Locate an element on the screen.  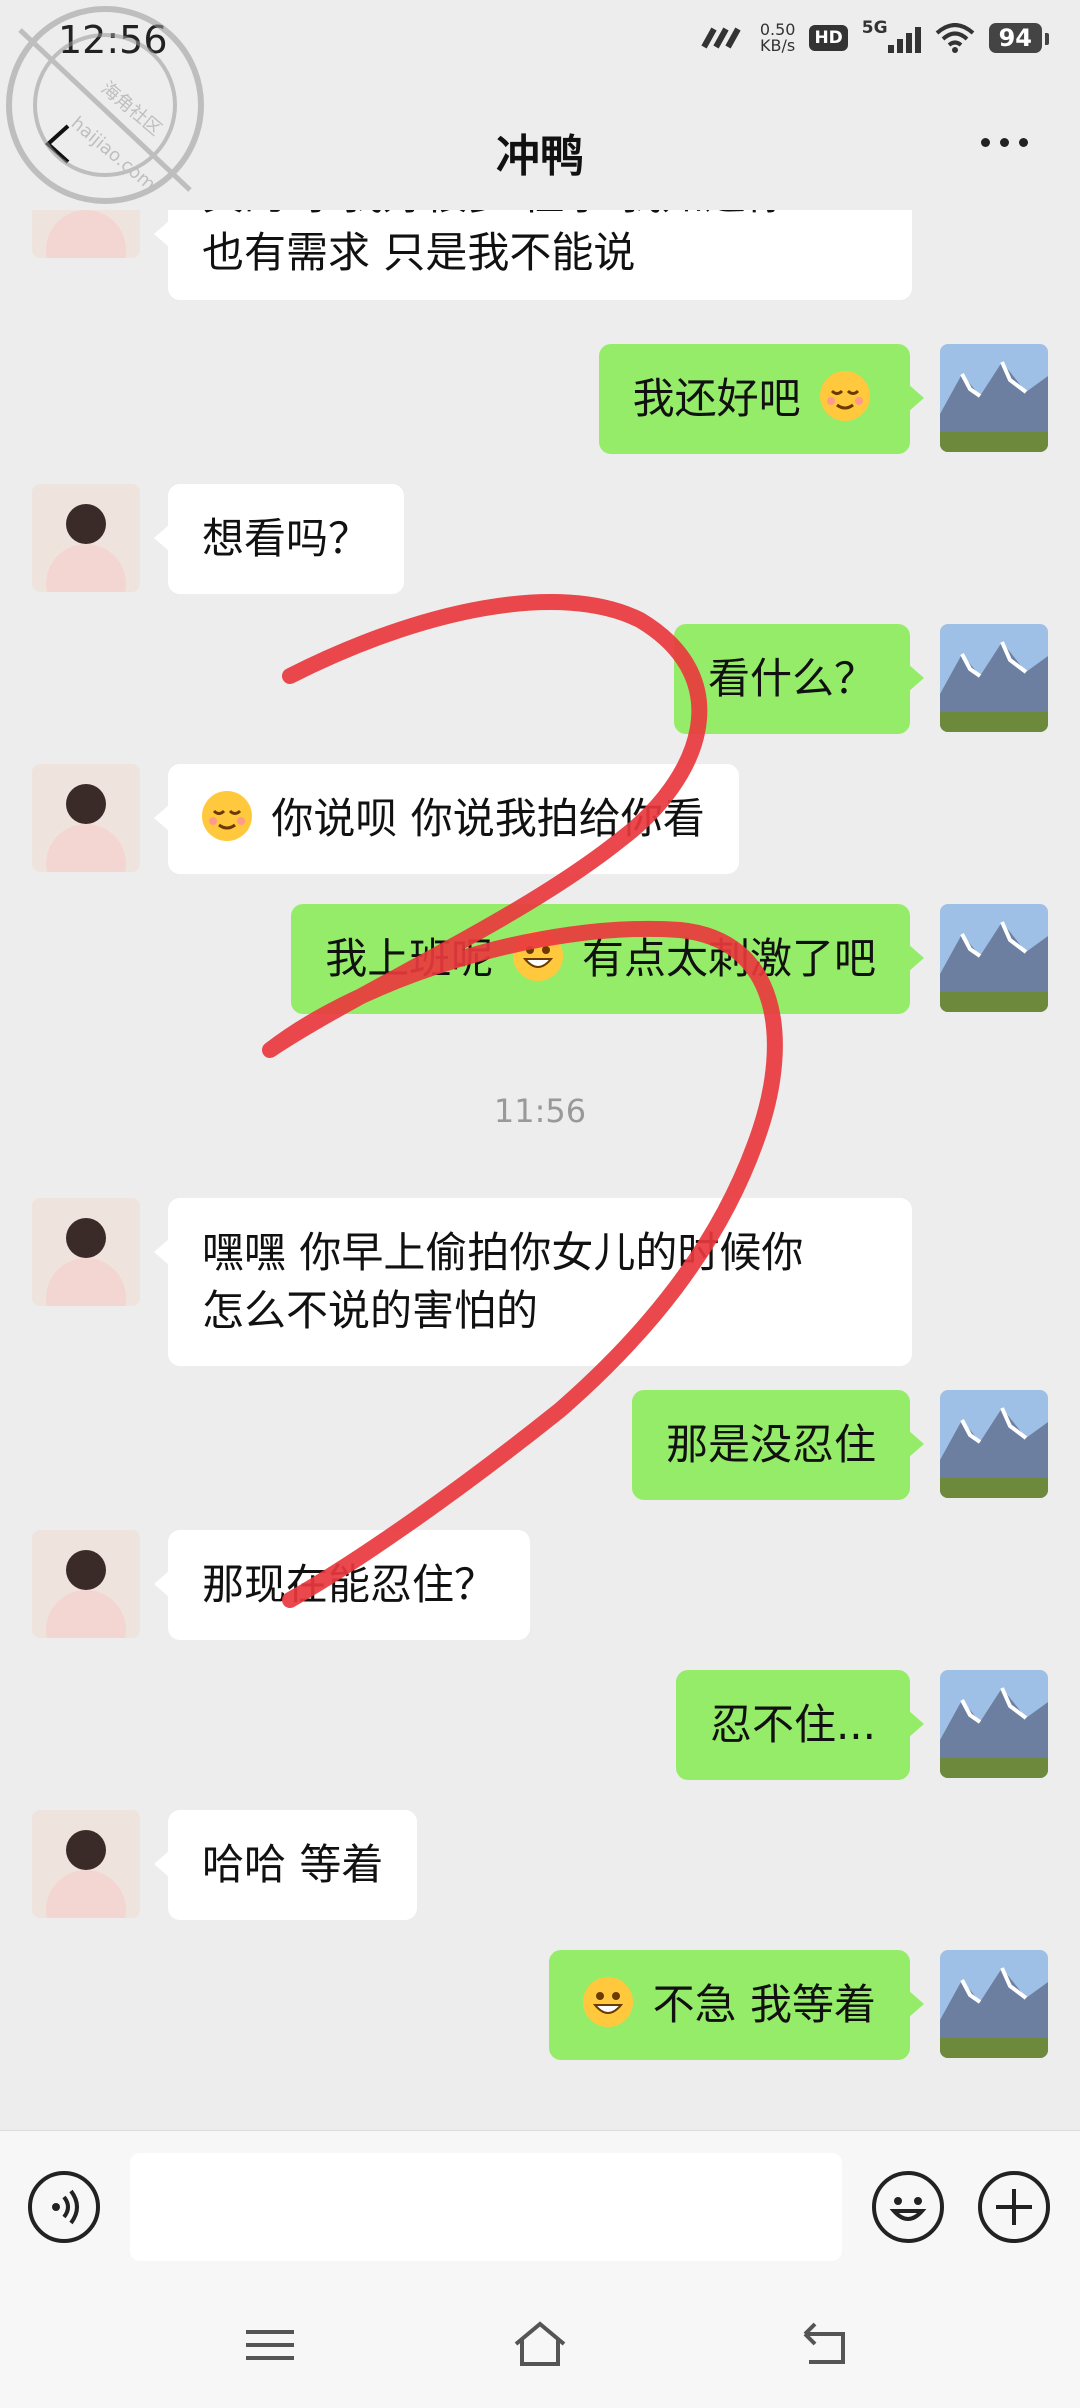
message-text: 想看吗？ is located at coordinates (286, 538).